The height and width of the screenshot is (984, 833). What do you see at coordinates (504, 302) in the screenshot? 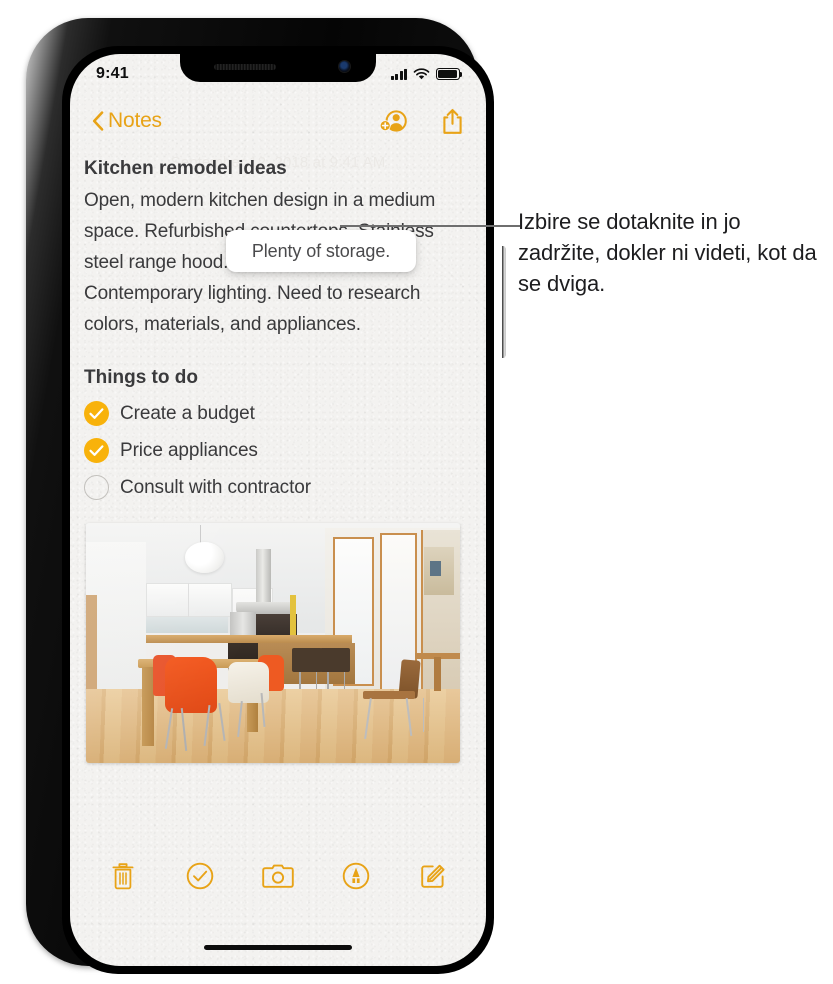
I see `power-button` at bounding box center [504, 302].